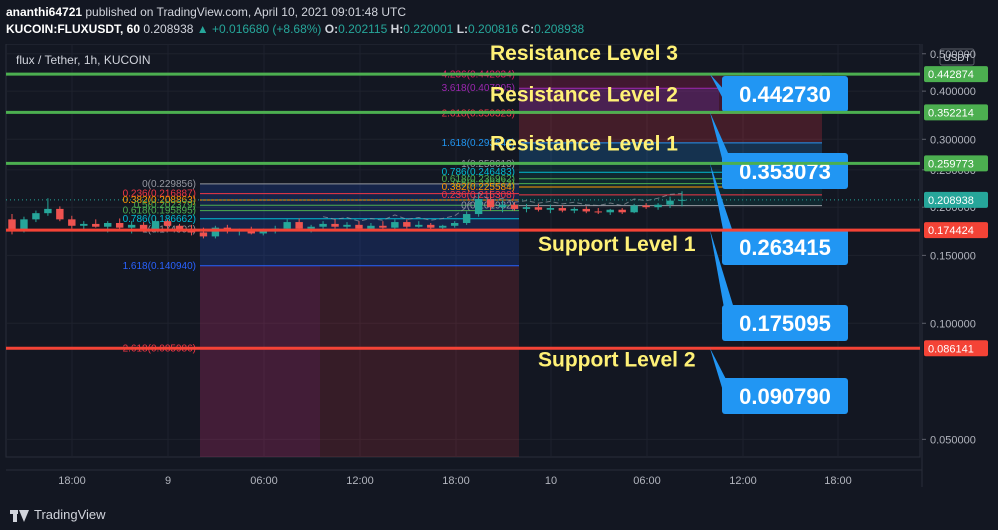  Describe the element at coordinates (202, 29) in the screenshot. I see `change-arrow-icon: ▲` at that location.